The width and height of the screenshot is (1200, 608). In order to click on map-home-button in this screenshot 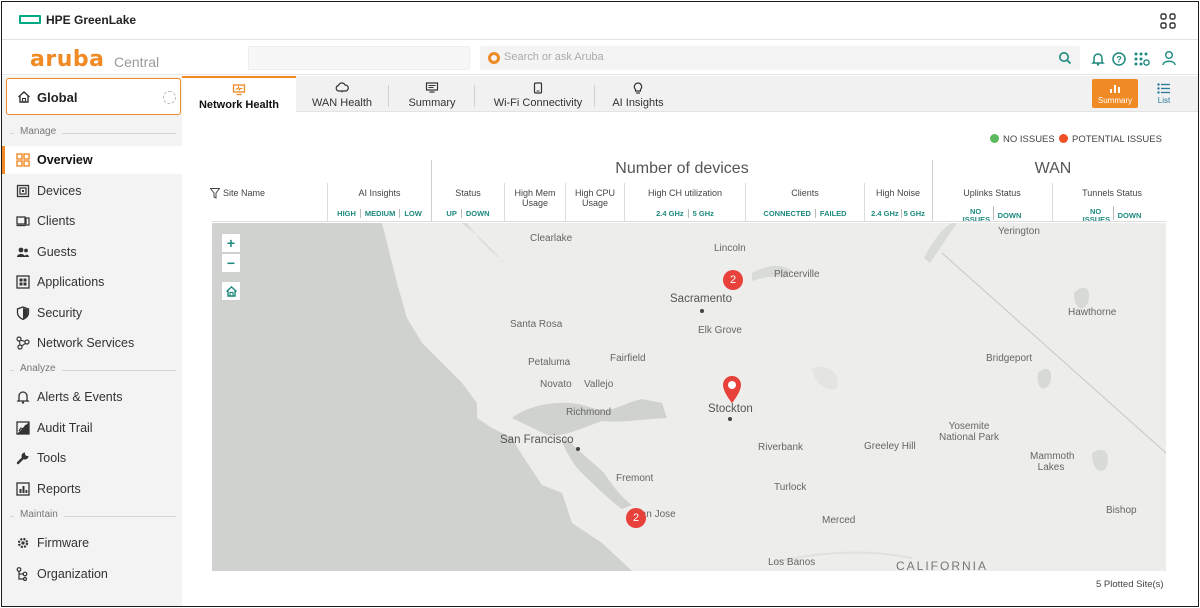, I will do `click(231, 291)`.